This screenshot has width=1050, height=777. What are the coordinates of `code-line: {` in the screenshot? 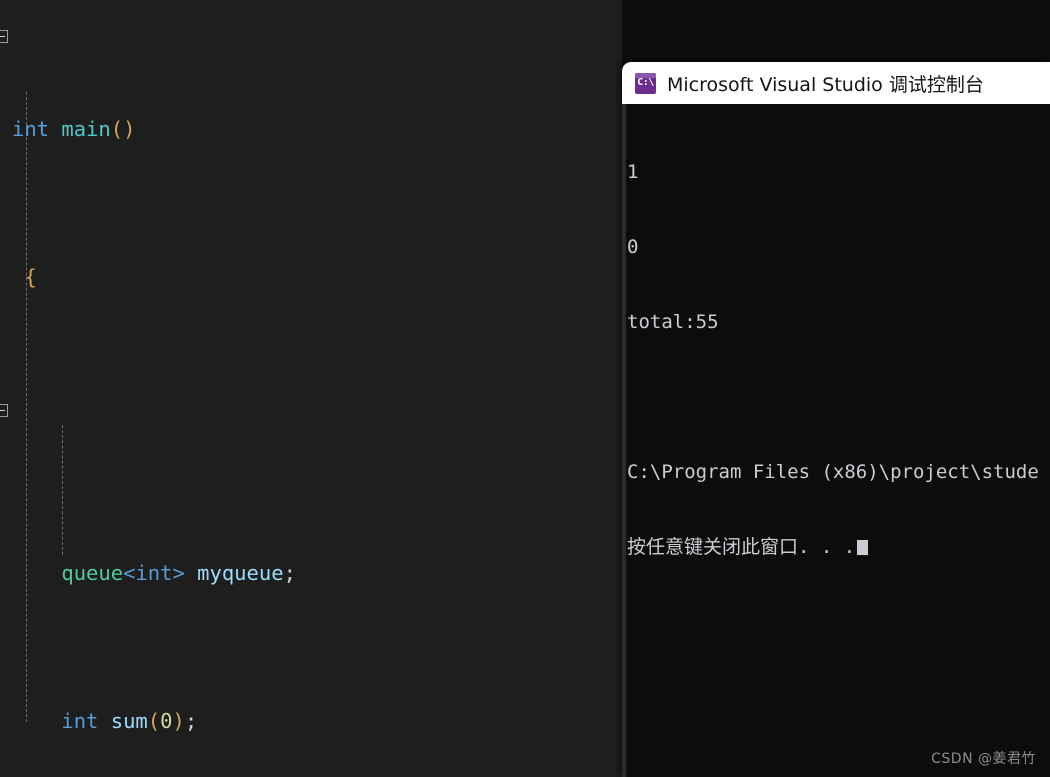 It's located at (311, 277).